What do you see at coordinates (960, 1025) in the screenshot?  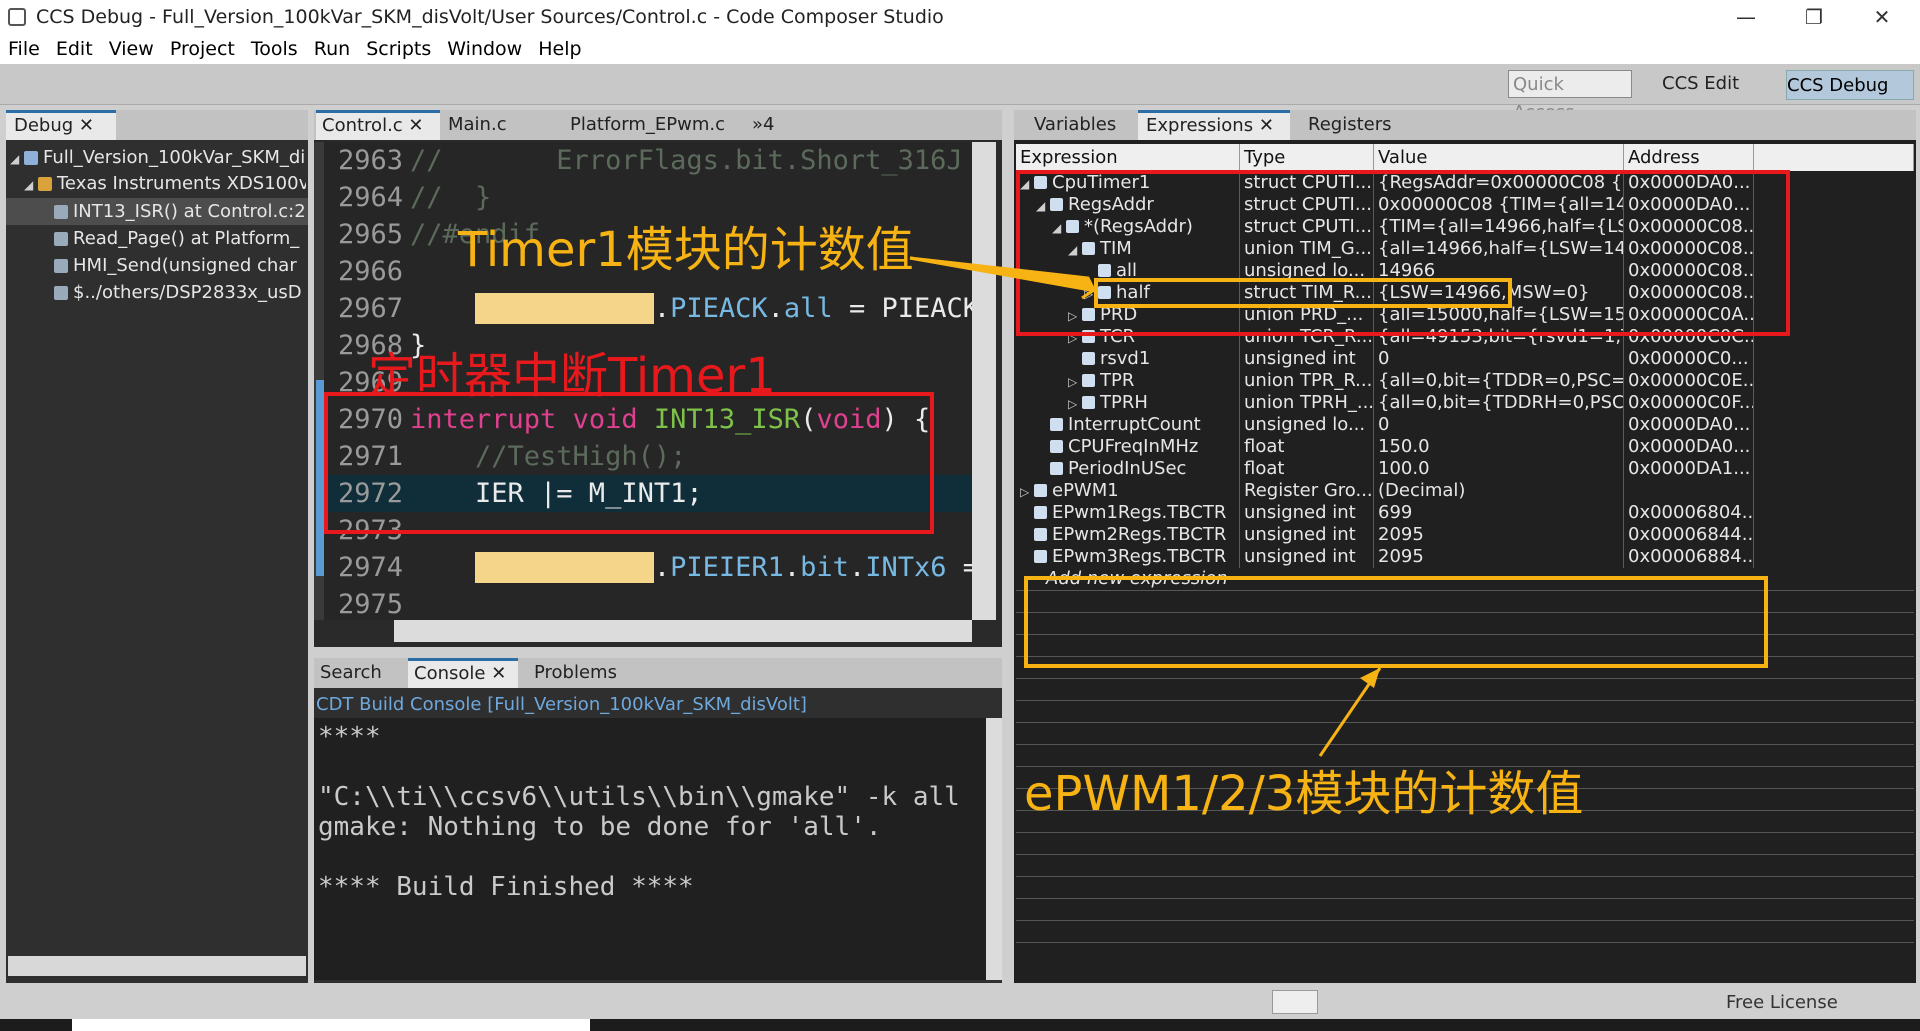 I see `taskbar-strip` at bounding box center [960, 1025].